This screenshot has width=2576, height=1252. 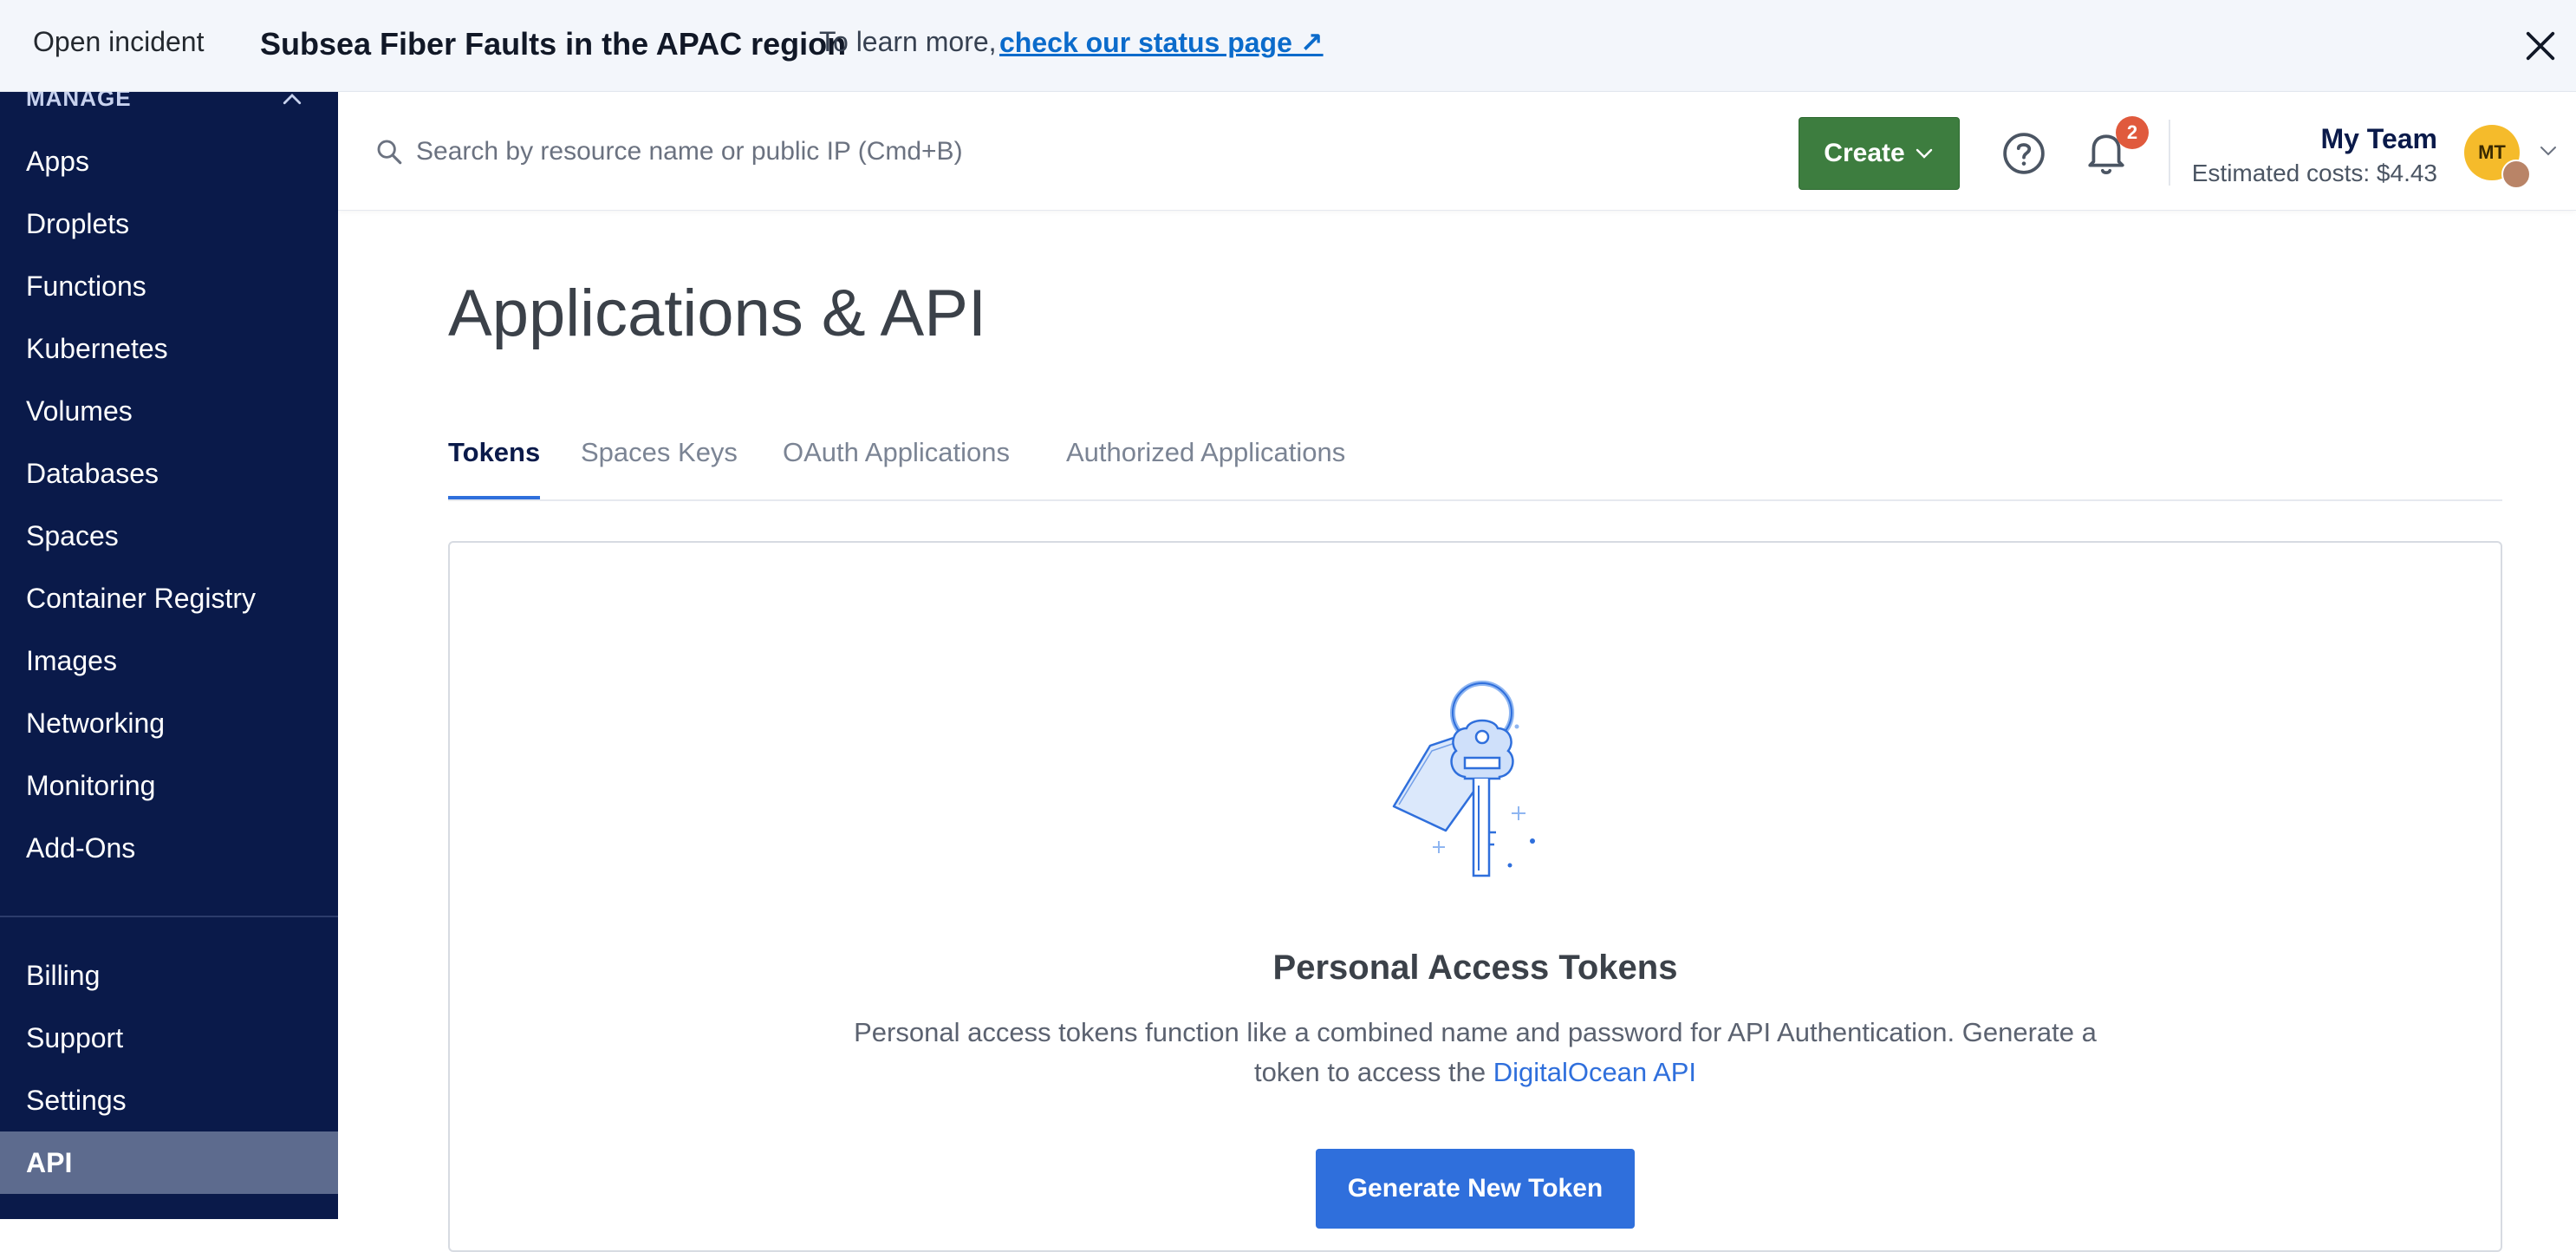 I want to click on key-illustration, so click(x=1463, y=779).